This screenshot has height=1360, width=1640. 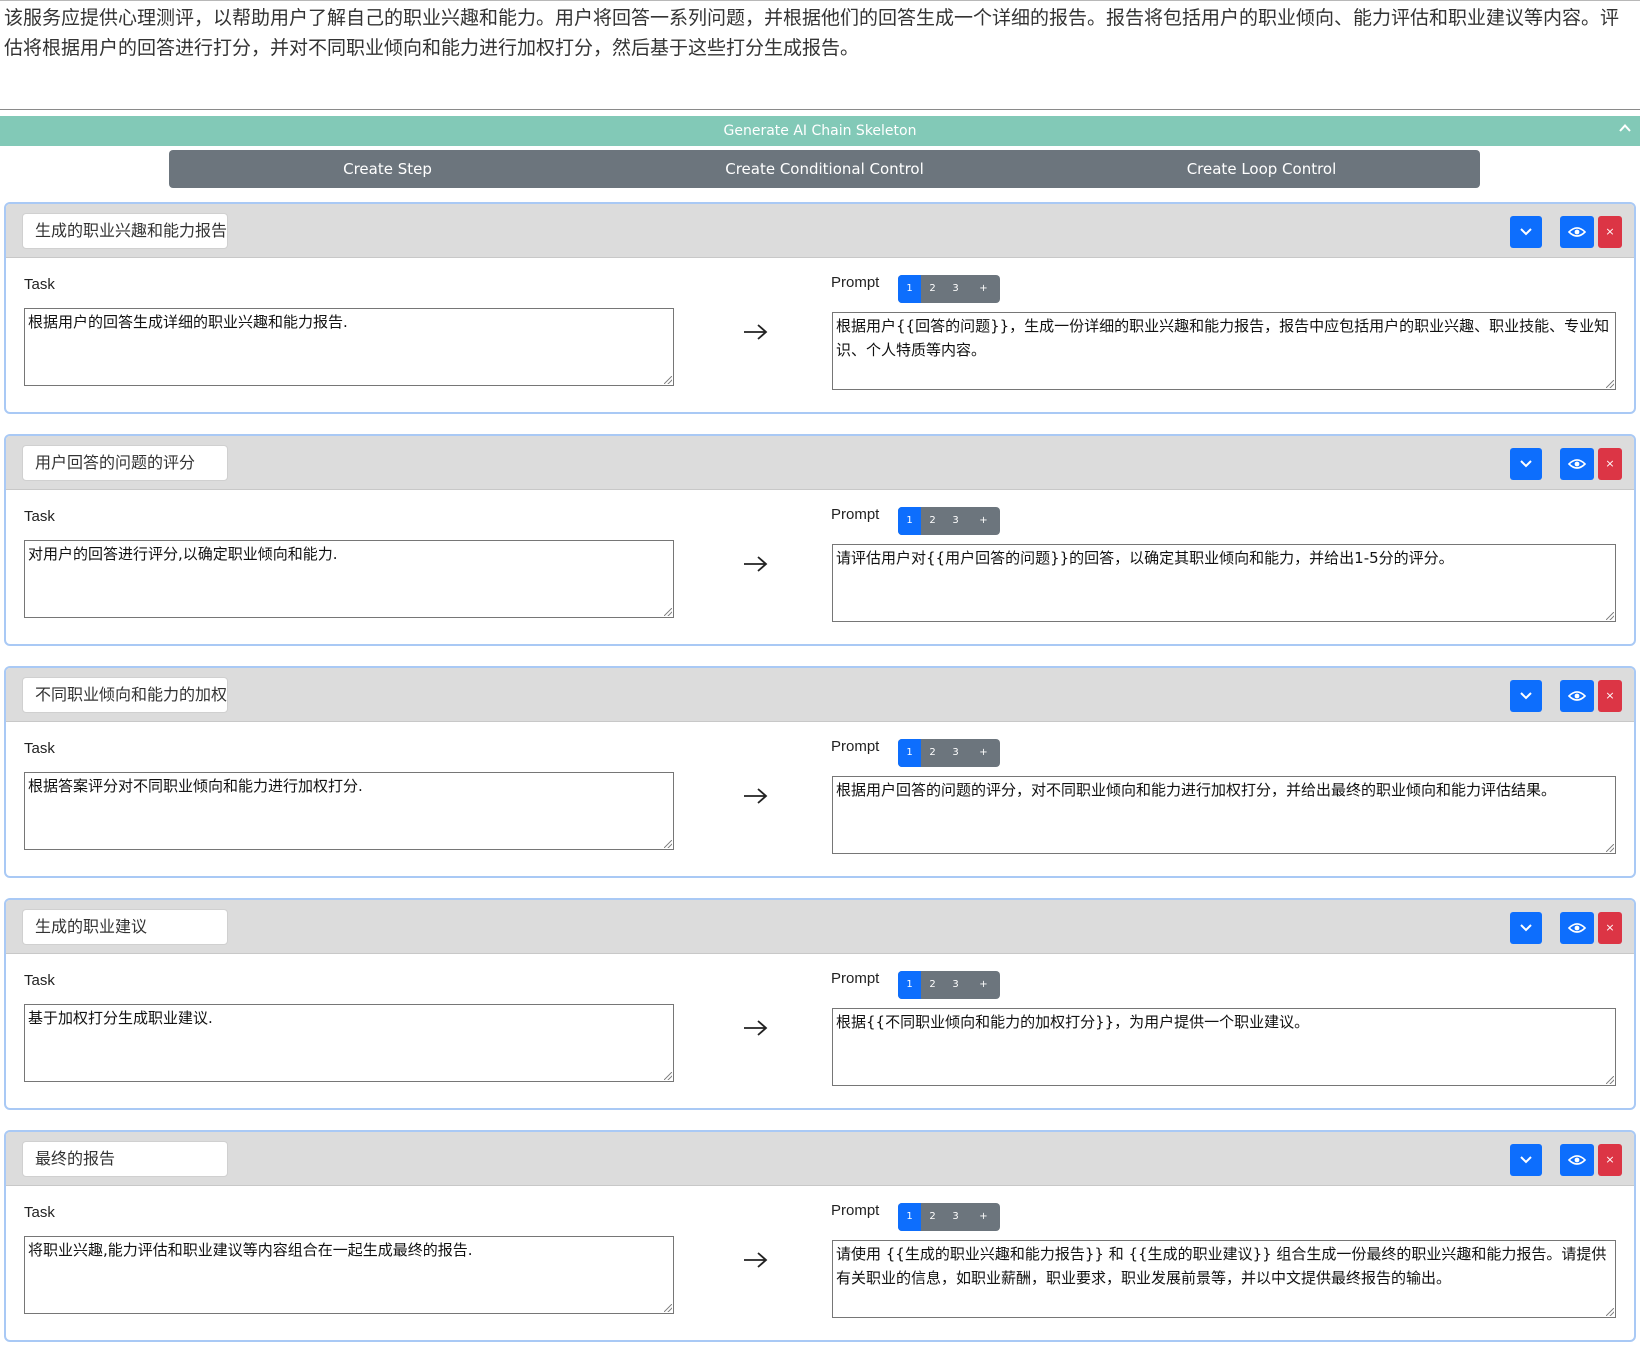 What do you see at coordinates (349, 579) in the screenshot?
I see `task-textarea: 对用户的回答进行评分,以确定职业倾向和能力.` at bounding box center [349, 579].